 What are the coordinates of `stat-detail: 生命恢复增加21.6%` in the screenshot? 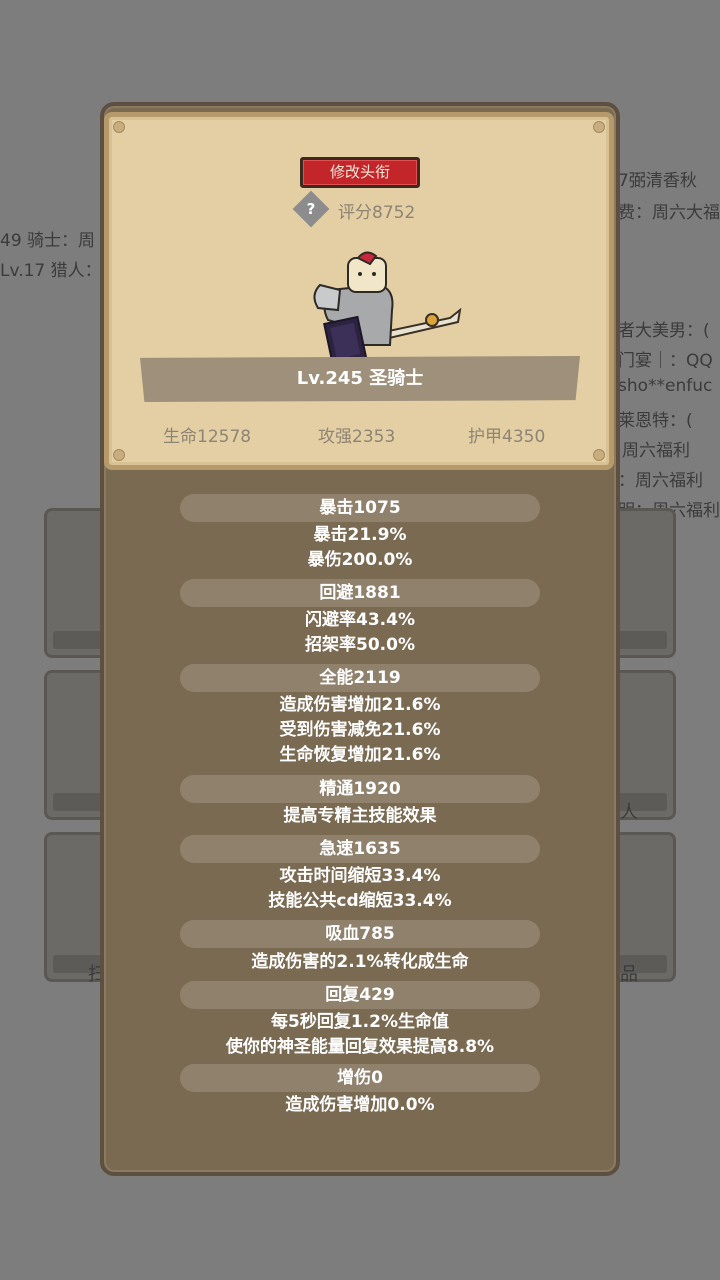 It's located at (360, 755).